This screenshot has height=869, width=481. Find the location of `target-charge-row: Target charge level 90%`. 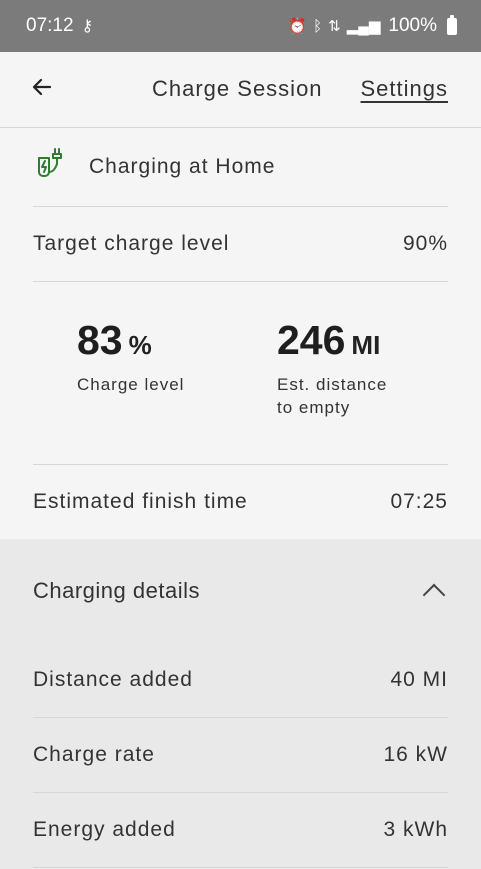

target-charge-row: Target charge level 90% is located at coordinates (240, 244).